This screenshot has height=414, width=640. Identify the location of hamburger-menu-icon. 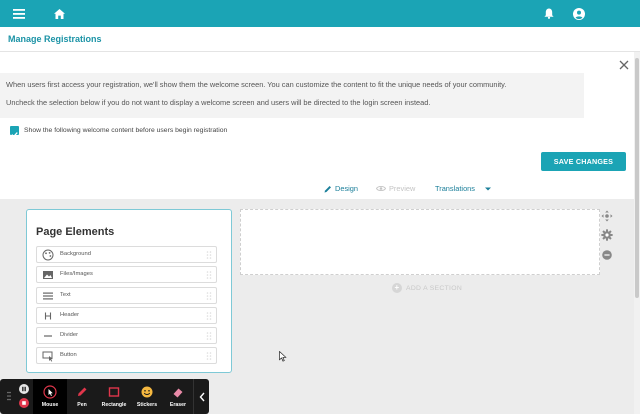
(19, 13).